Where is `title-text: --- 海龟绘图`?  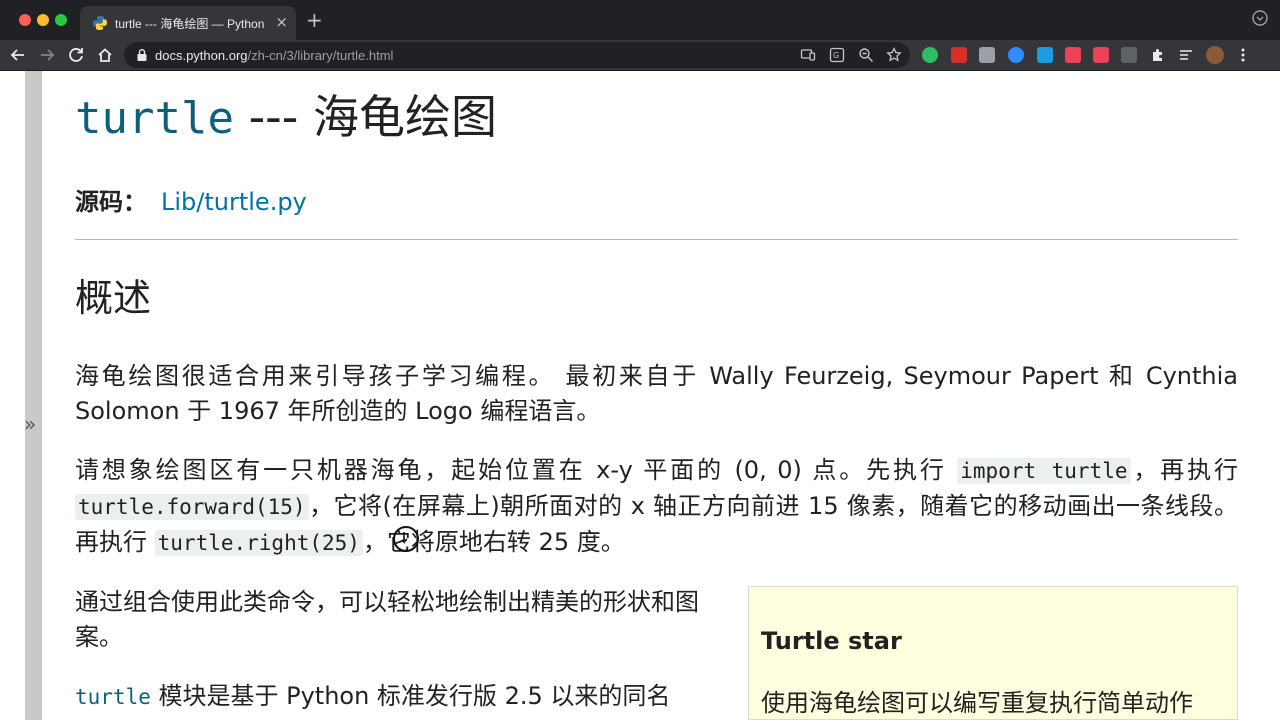
title-text: --- 海龟绘图 is located at coordinates (365, 117).